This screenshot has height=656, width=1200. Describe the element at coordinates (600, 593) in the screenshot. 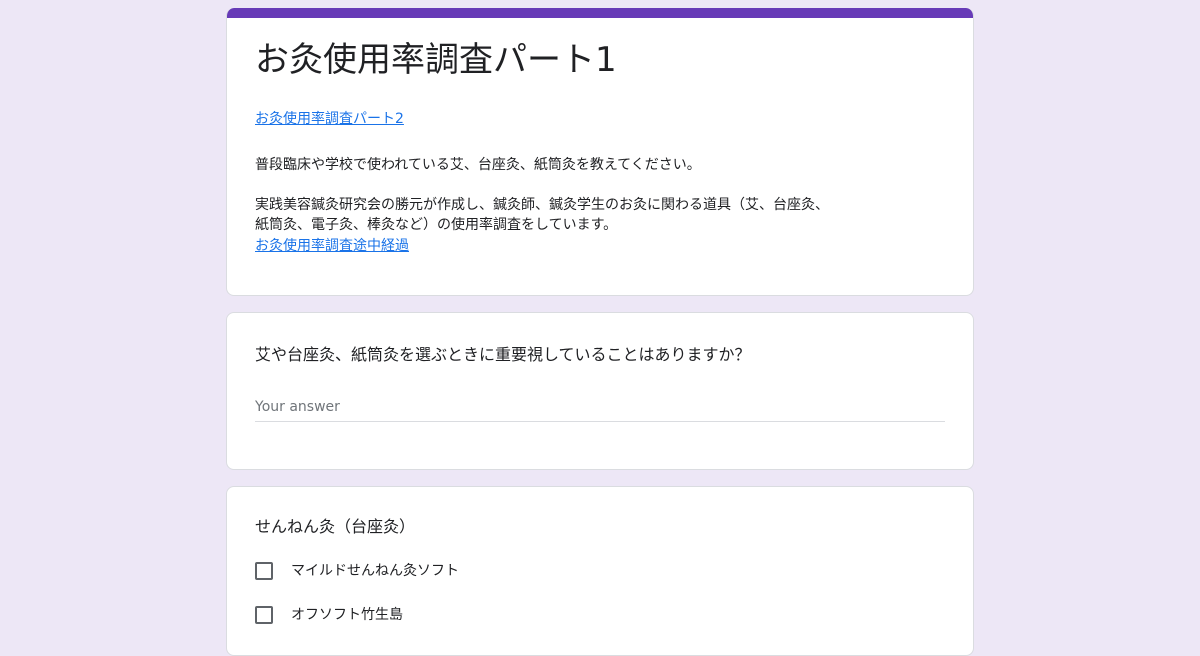

I see `checkbox-list: マイルドせんねん灸ソフト オフソフト竹生島` at that location.